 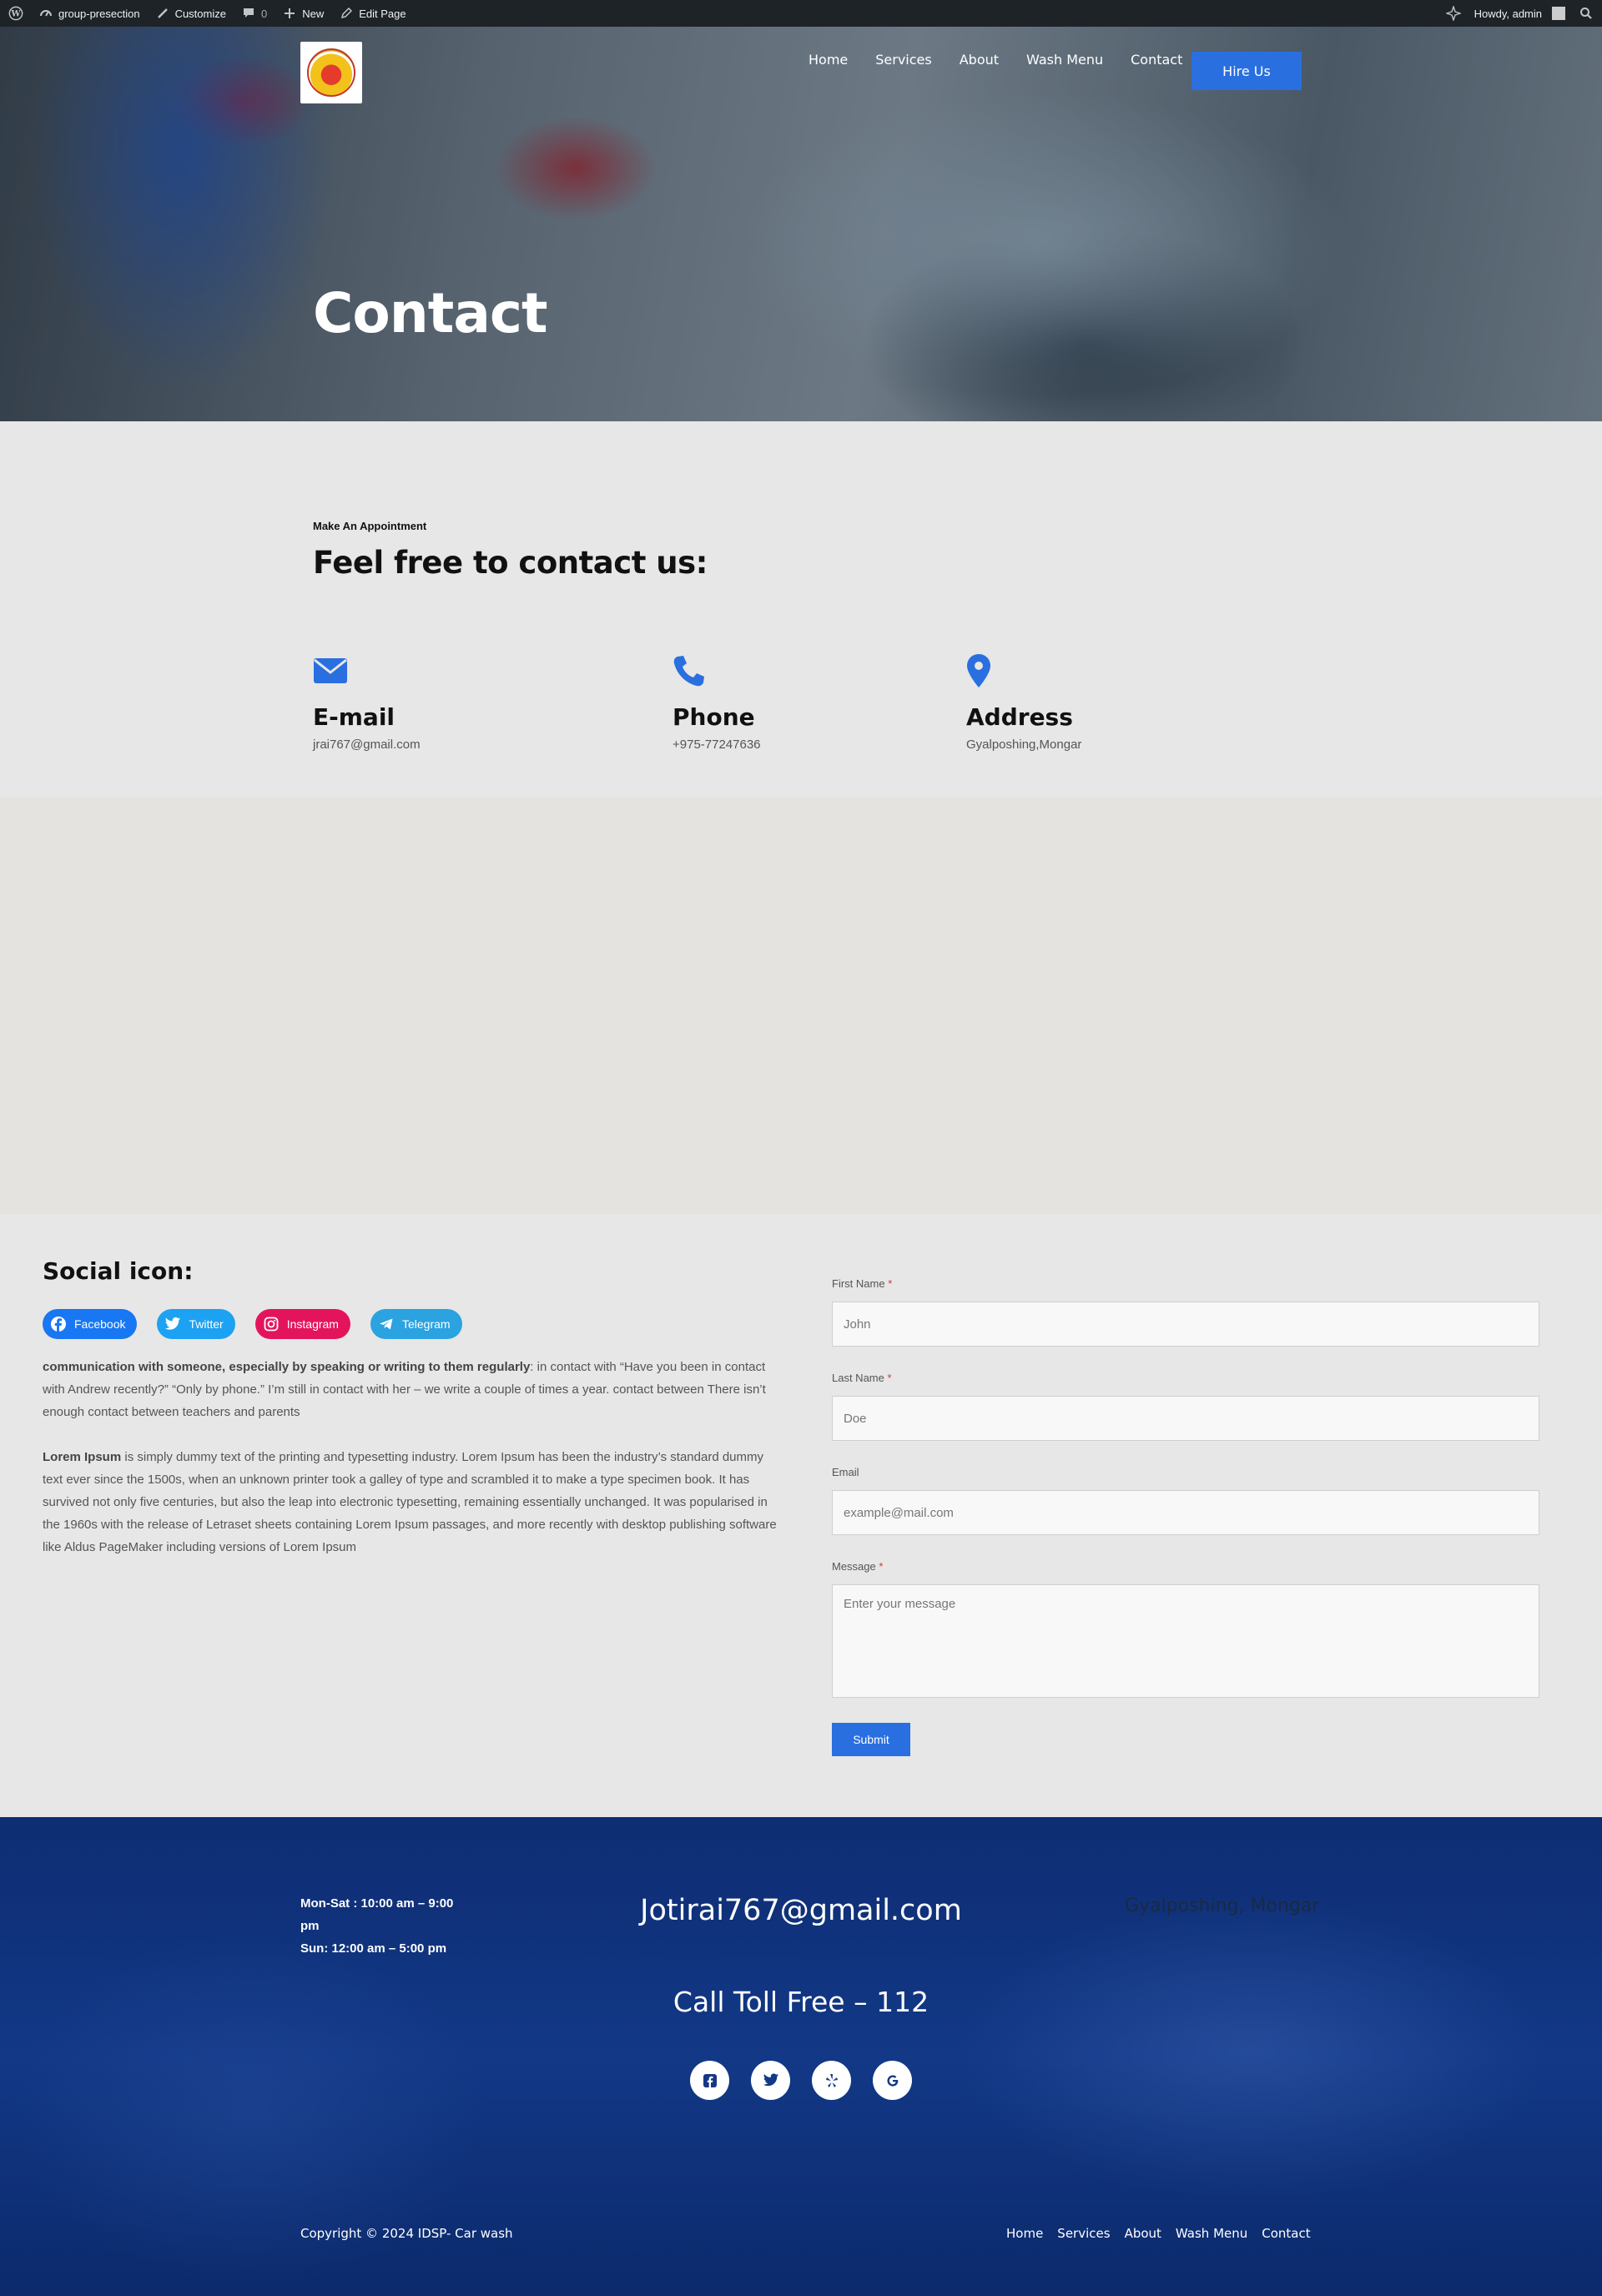 I want to click on telegram-button: Telegram, so click(x=416, y=1324).